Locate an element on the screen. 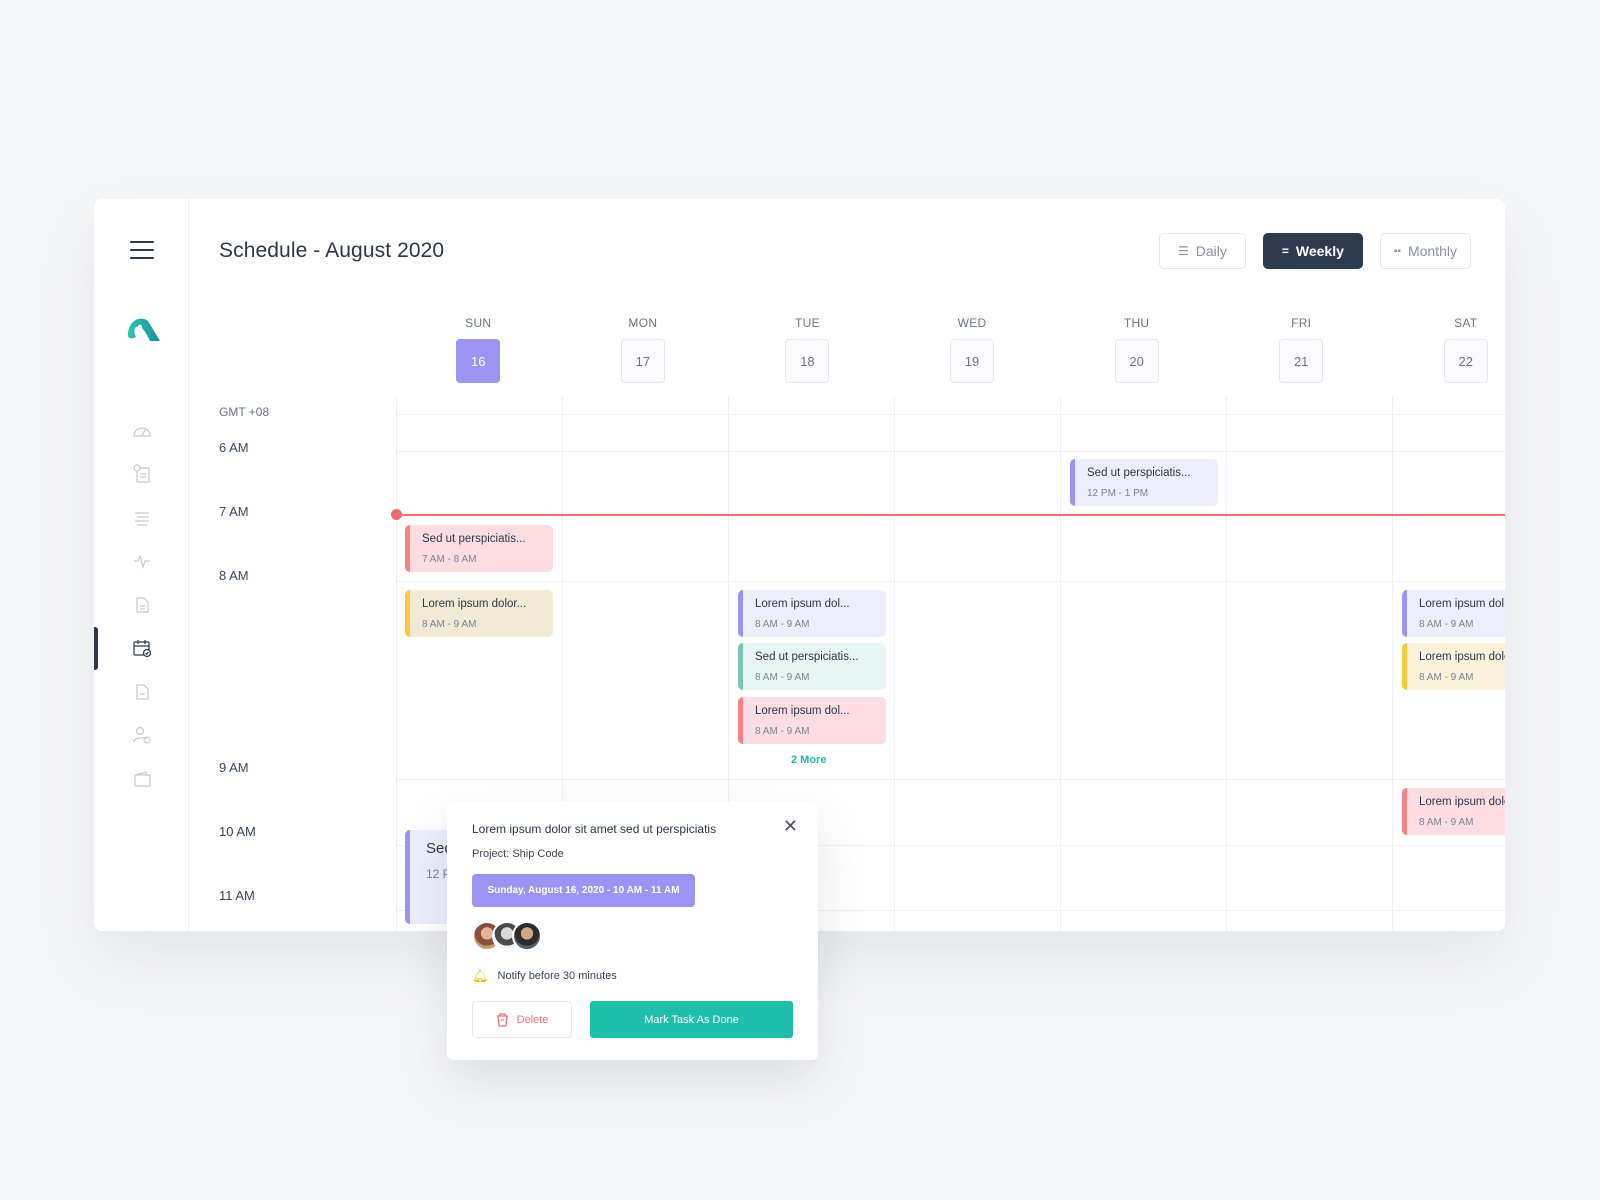  view-daily-label: Daily is located at coordinates (1211, 251).